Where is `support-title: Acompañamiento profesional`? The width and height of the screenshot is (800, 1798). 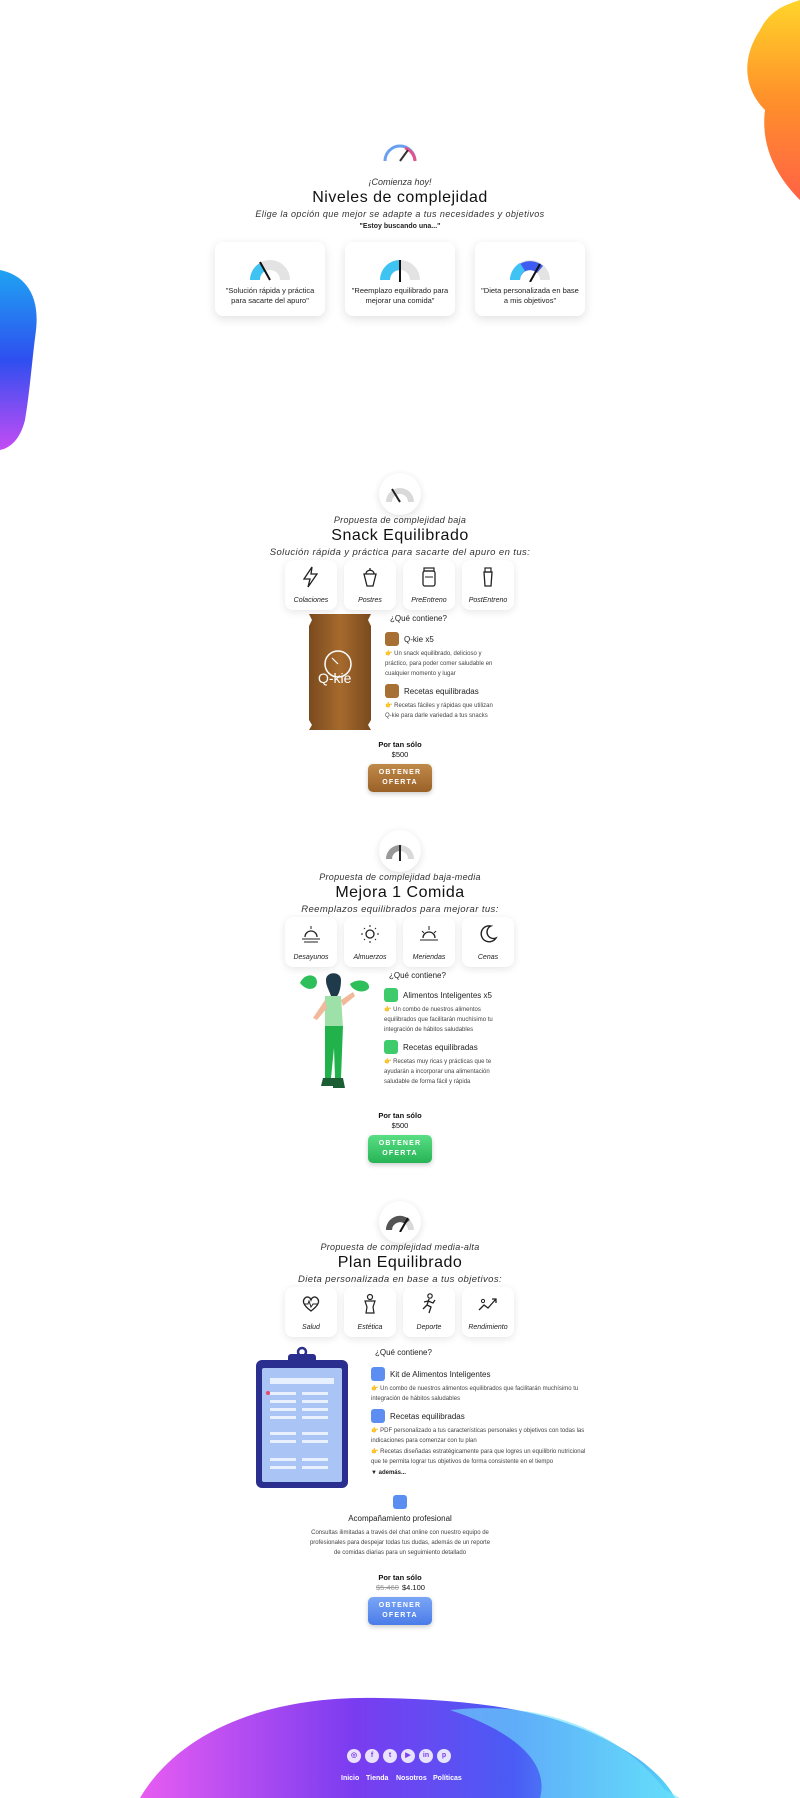 support-title: Acompañamiento profesional is located at coordinates (400, 1518).